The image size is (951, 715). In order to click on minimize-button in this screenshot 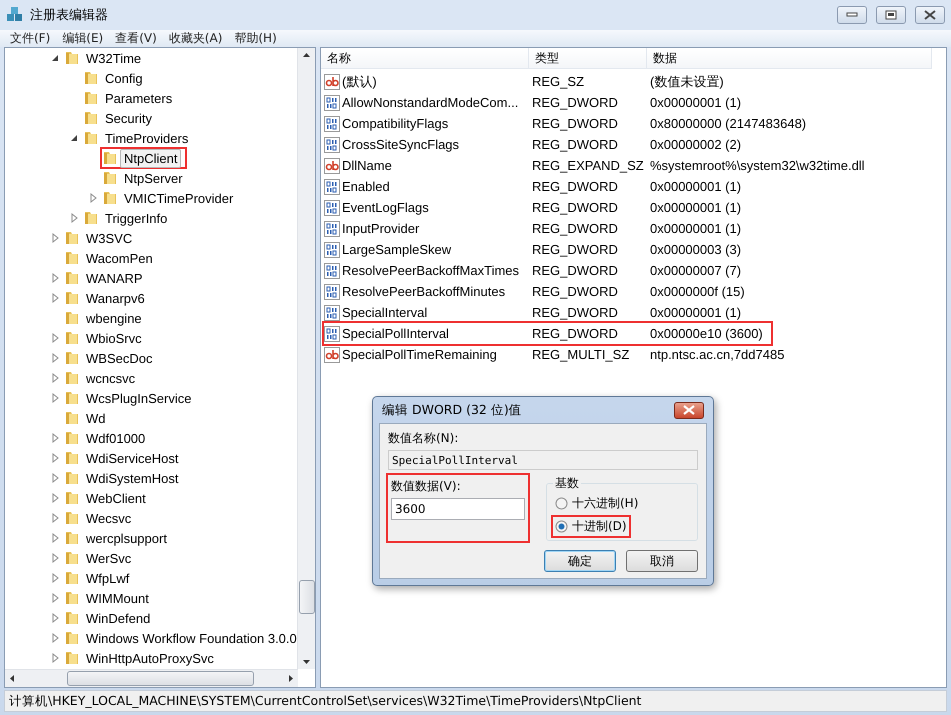, I will do `click(852, 15)`.